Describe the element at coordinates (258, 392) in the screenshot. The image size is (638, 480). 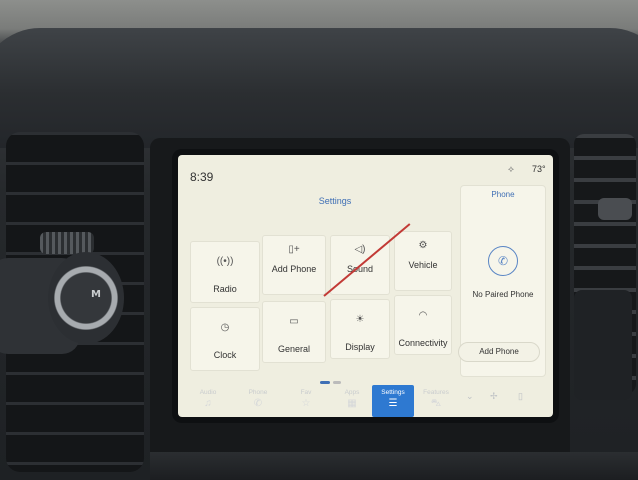
I see `dock-phone-label: Phone` at that location.